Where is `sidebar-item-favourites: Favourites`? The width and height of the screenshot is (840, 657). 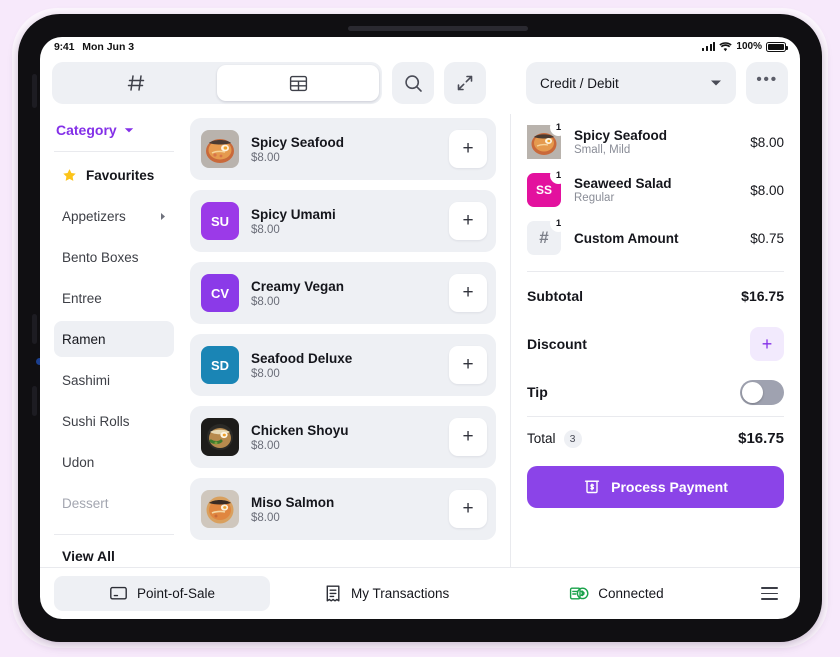
sidebar-item-favourites: Favourites is located at coordinates (114, 175).